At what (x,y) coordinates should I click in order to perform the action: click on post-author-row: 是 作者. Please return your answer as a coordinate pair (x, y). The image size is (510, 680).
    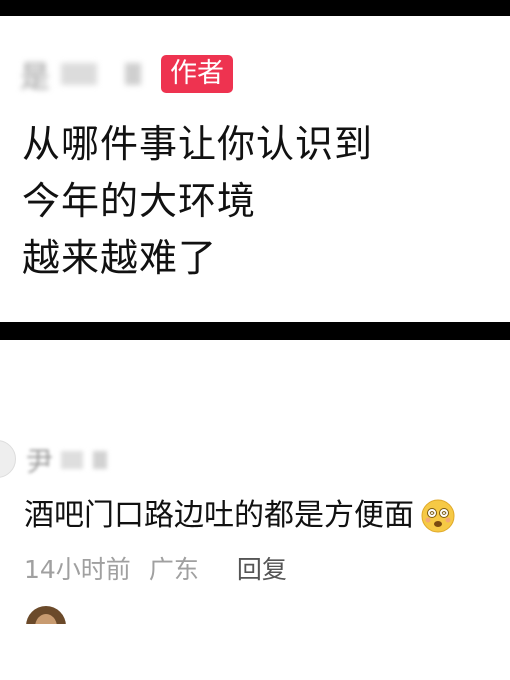
    Looking at the image, I should click on (126, 74).